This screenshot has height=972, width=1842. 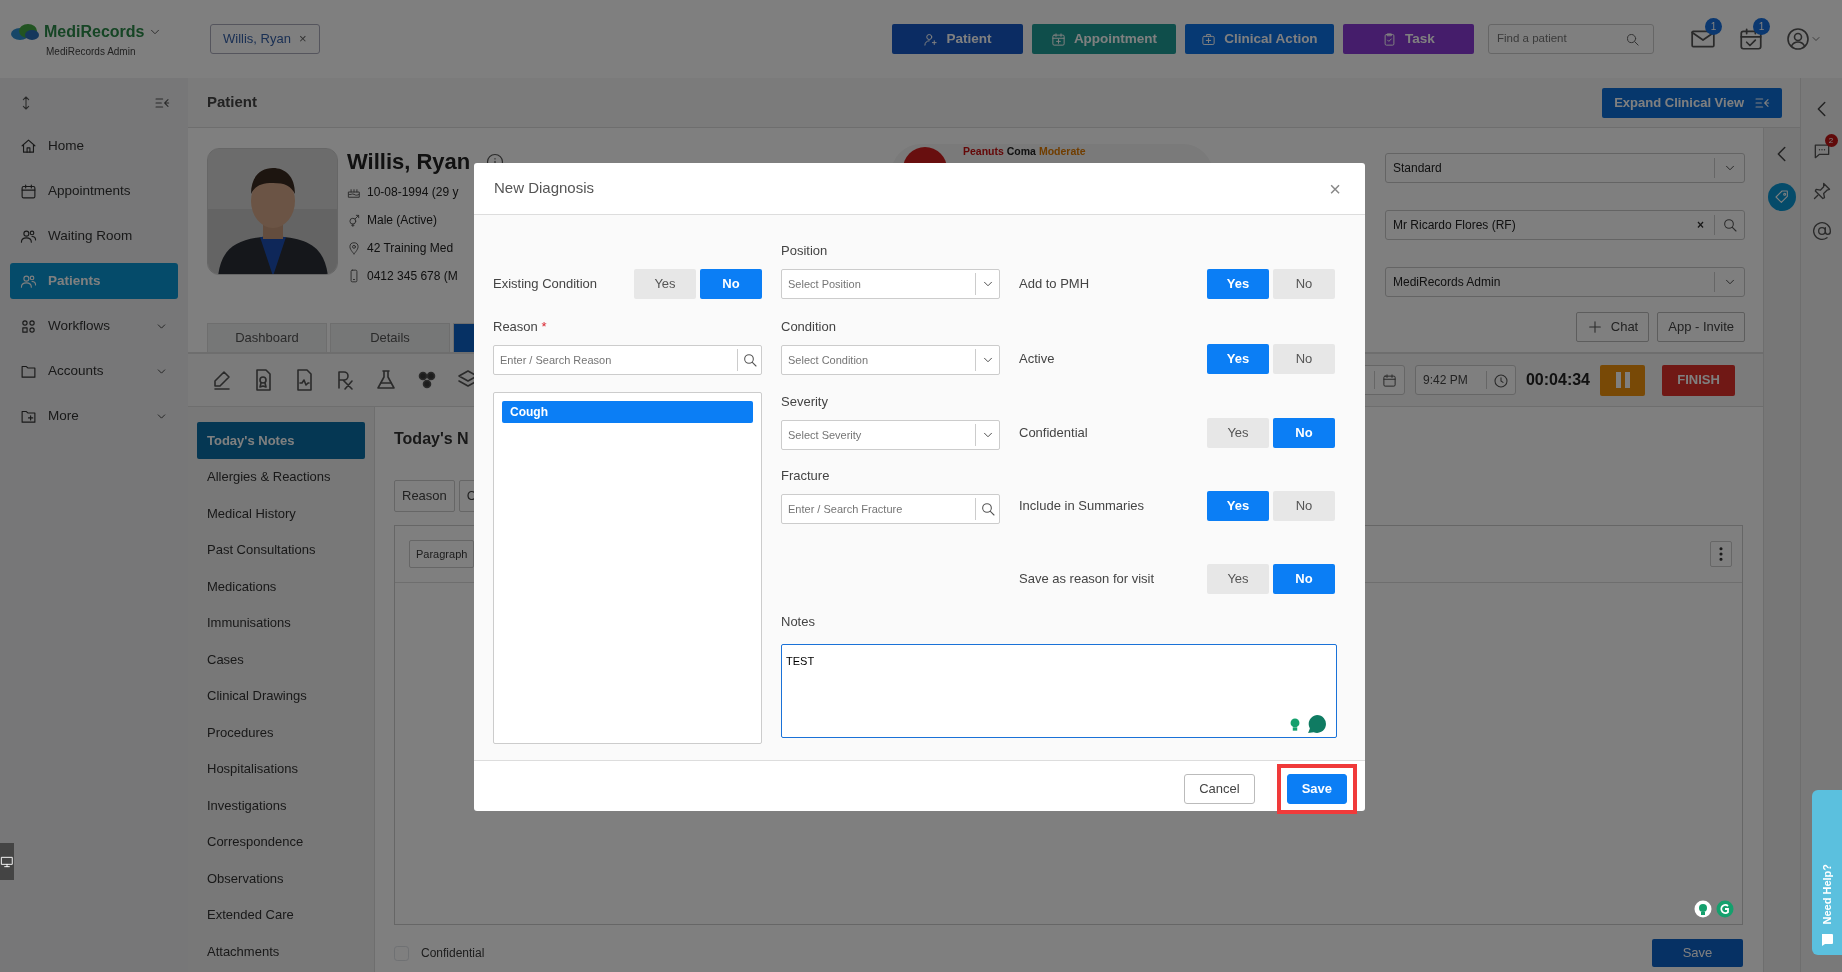 What do you see at coordinates (806, 476) in the screenshot?
I see `field-label: Fracture` at bounding box center [806, 476].